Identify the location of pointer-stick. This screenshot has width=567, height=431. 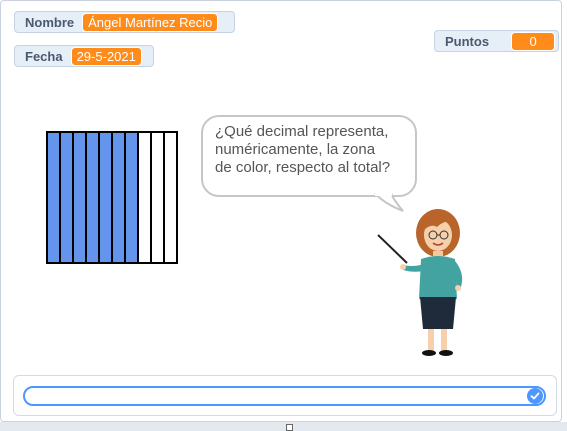
(392, 249).